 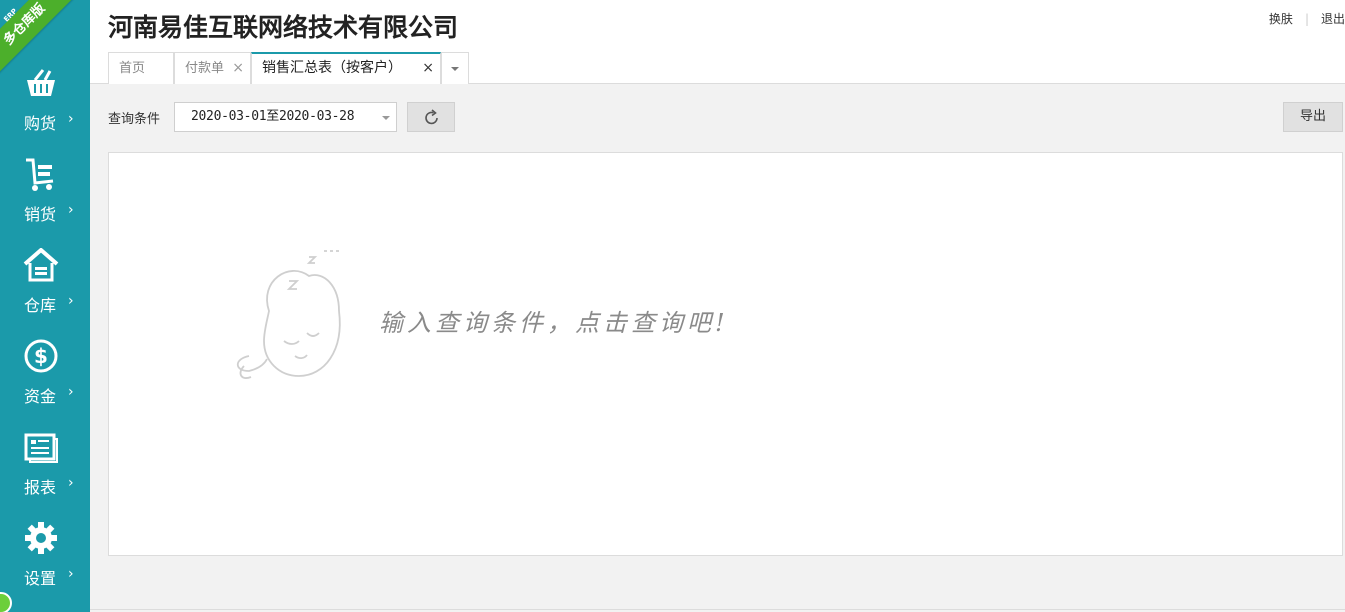 I want to click on skin-link: 换肤, so click(x=1281, y=19).